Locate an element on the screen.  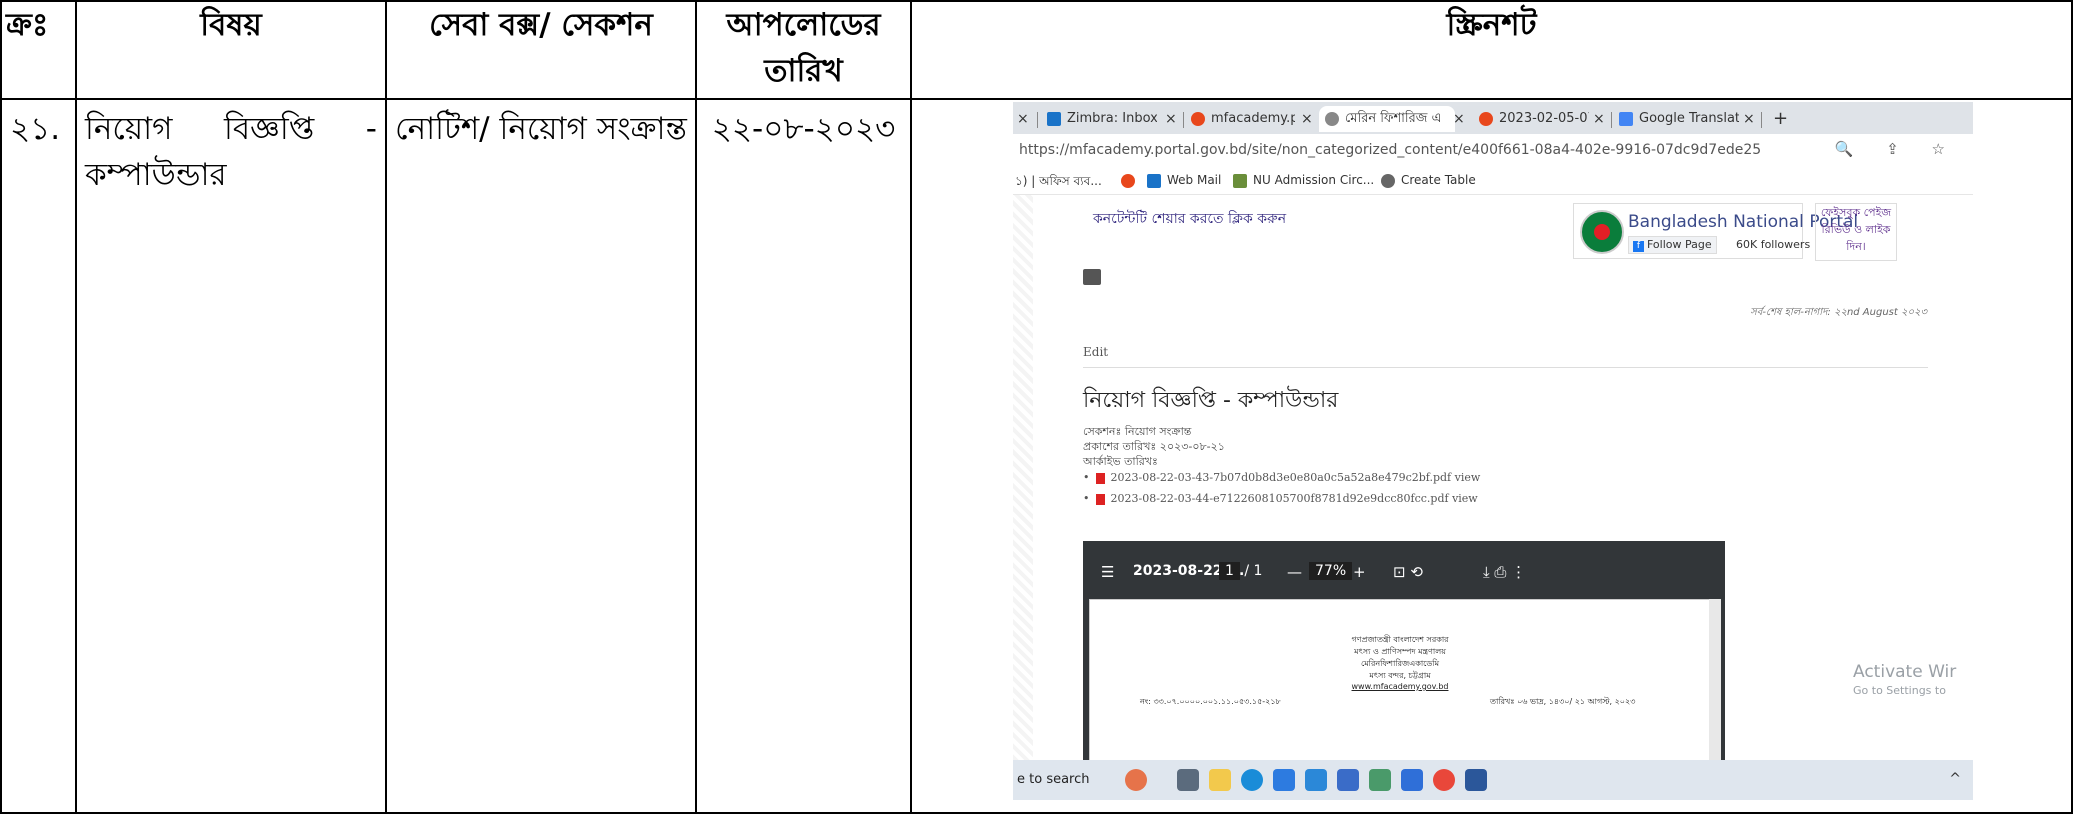
nu-icon is located at coordinates (1240, 180).